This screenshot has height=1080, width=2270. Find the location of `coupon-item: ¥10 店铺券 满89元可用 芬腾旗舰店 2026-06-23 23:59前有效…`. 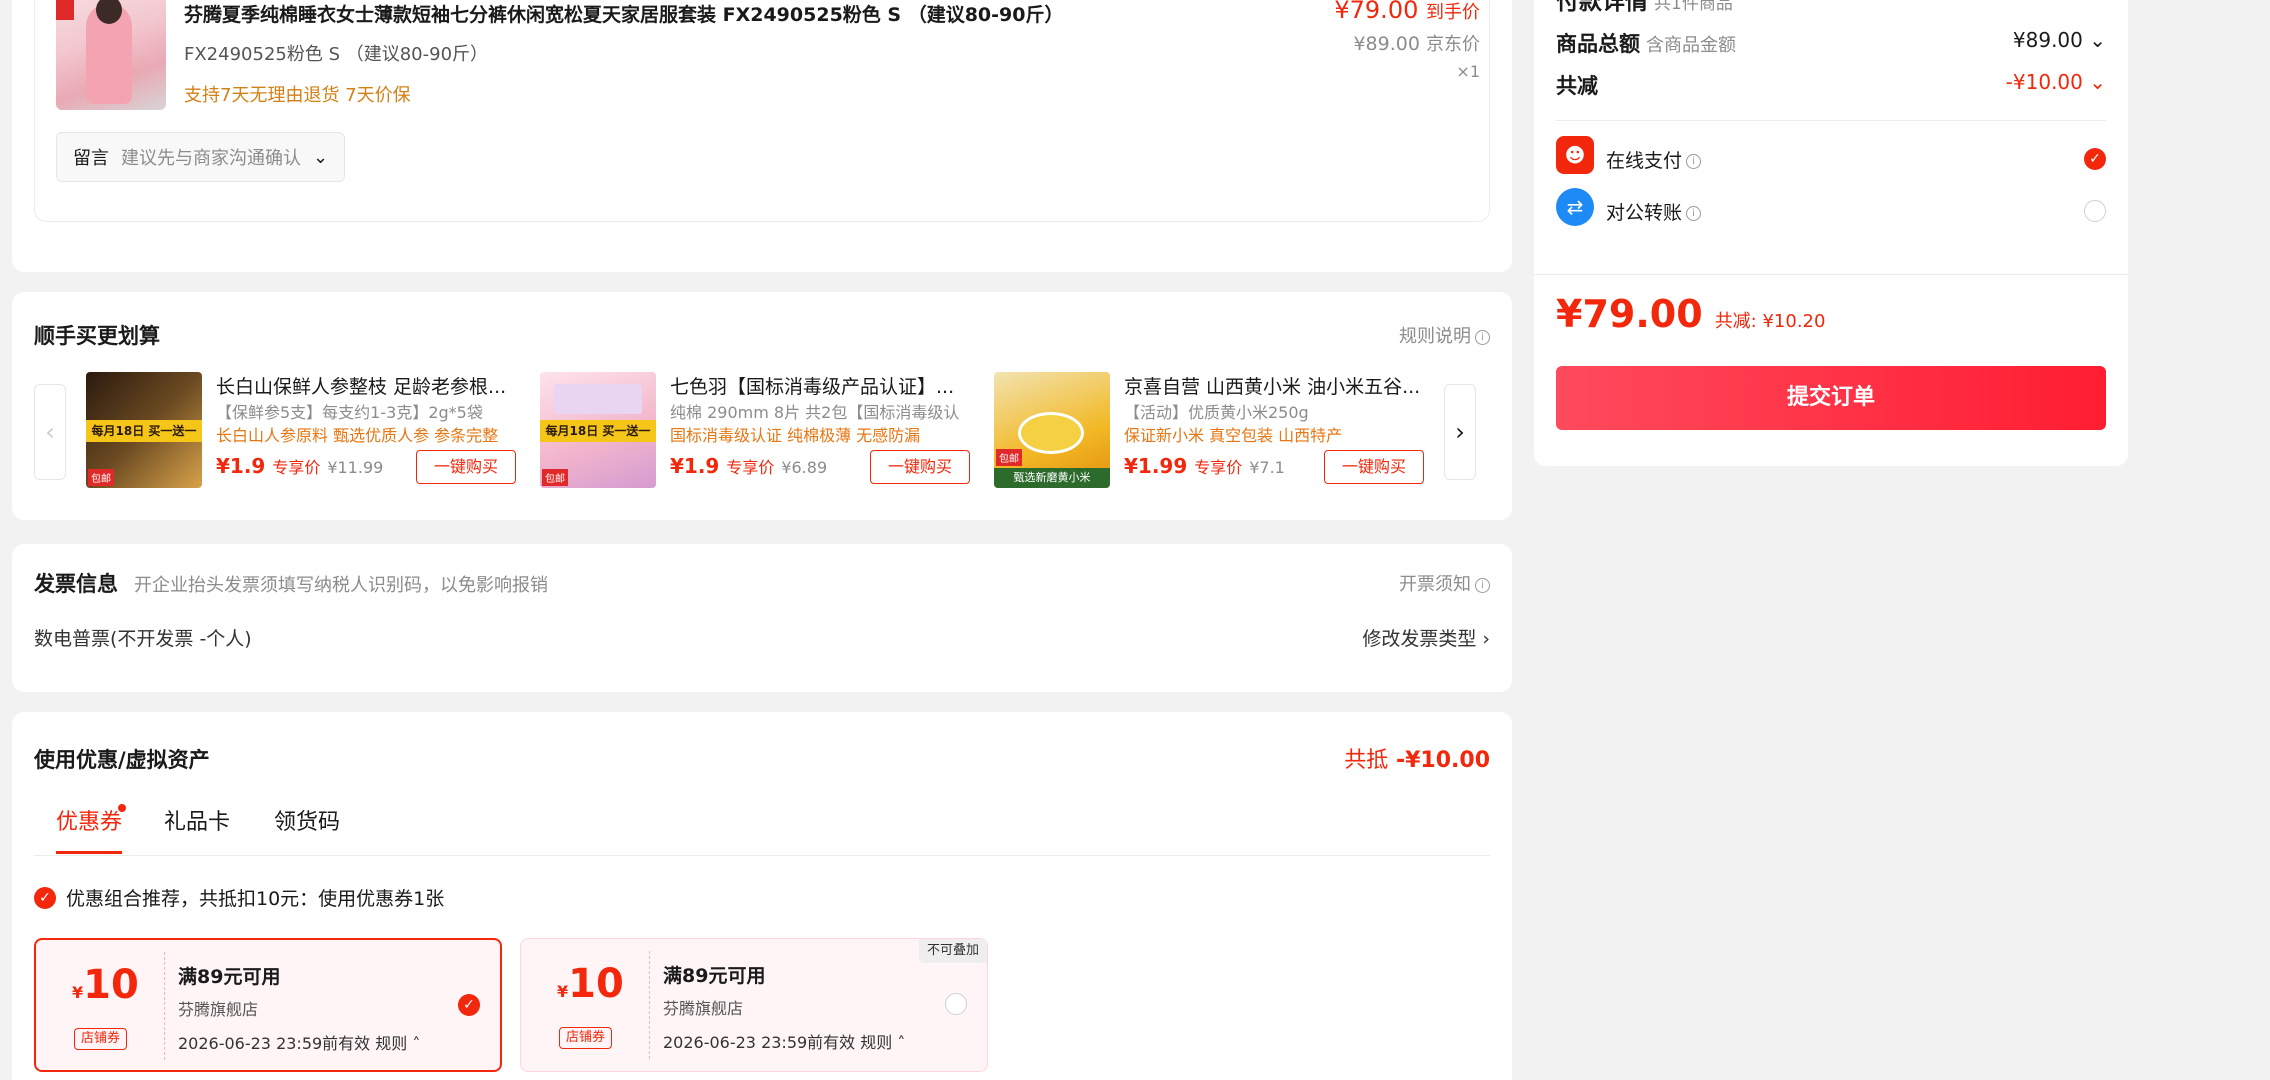

coupon-item: ¥10 店铺券 满89元可用 芬腾旗舰店 2026-06-23 23:59前有效… is located at coordinates (268, 1005).